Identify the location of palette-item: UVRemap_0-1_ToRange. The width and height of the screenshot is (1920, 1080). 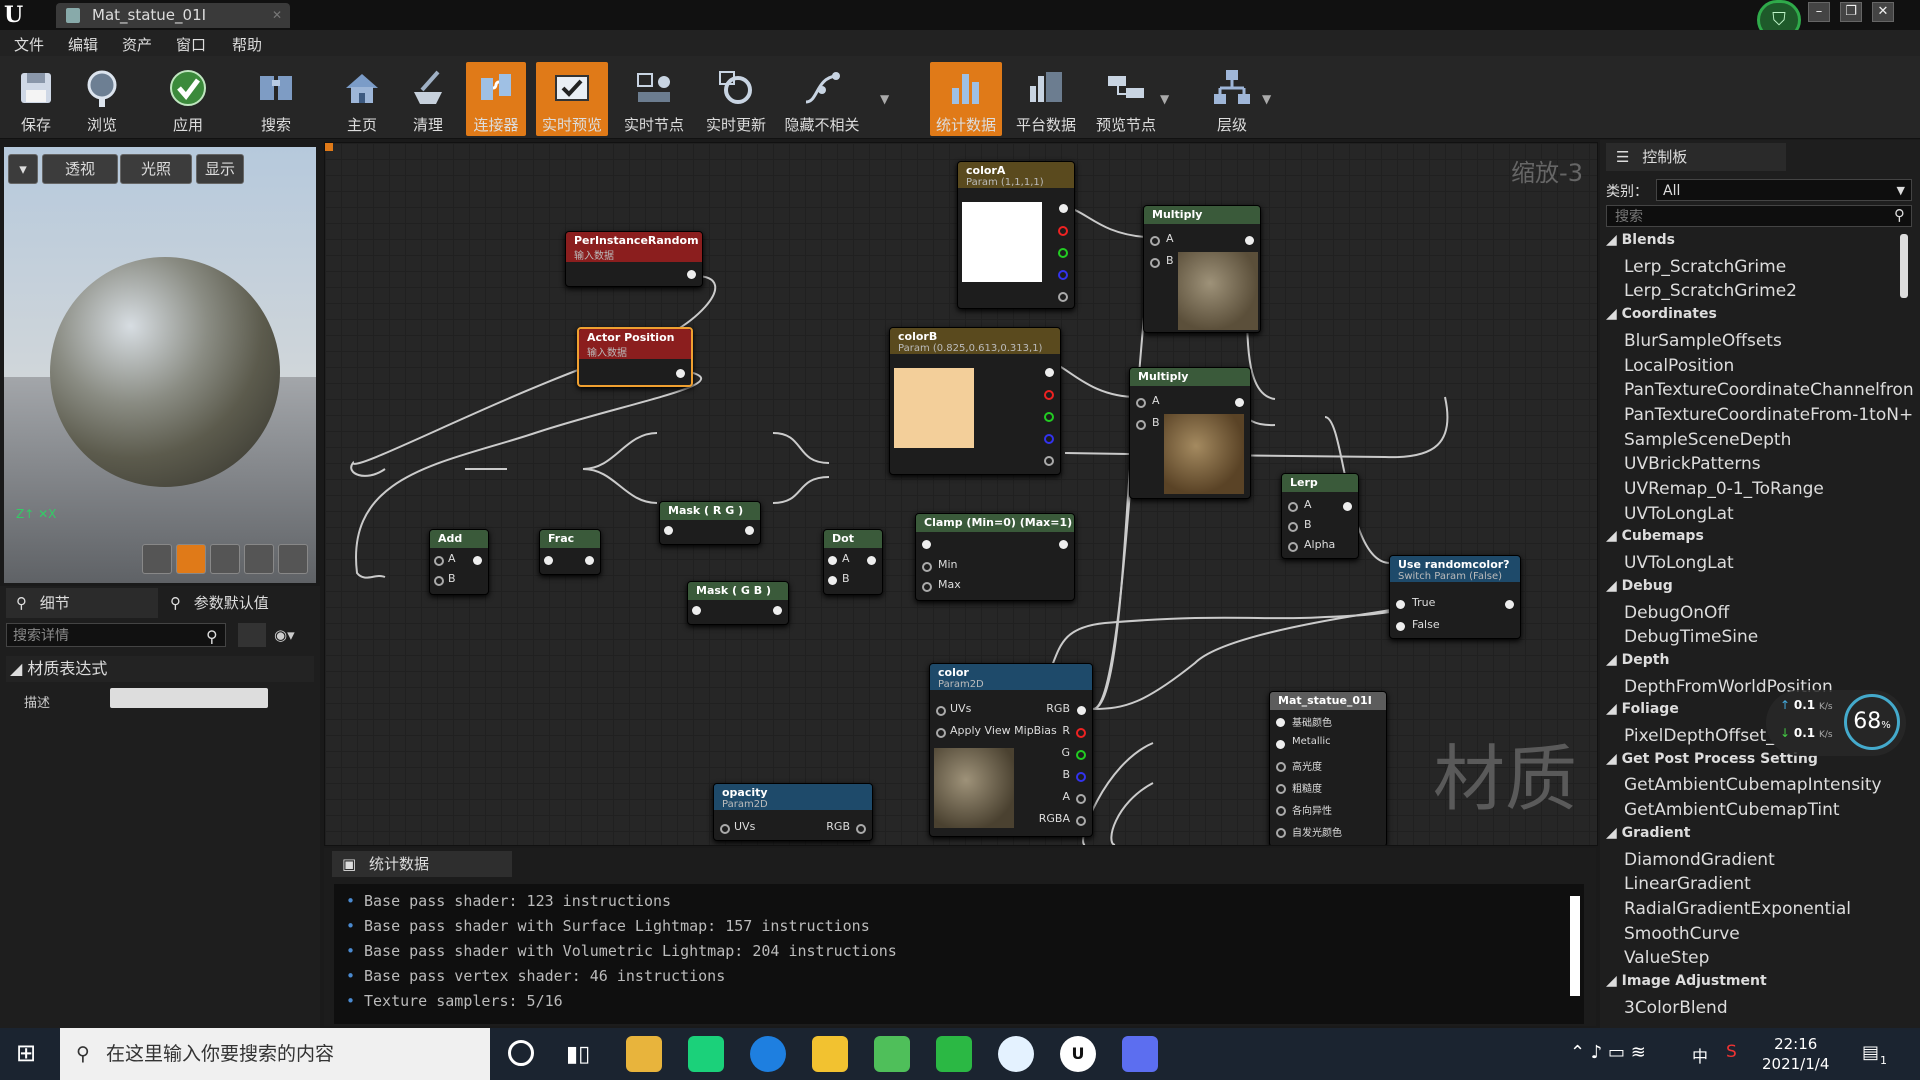
(1769, 491).